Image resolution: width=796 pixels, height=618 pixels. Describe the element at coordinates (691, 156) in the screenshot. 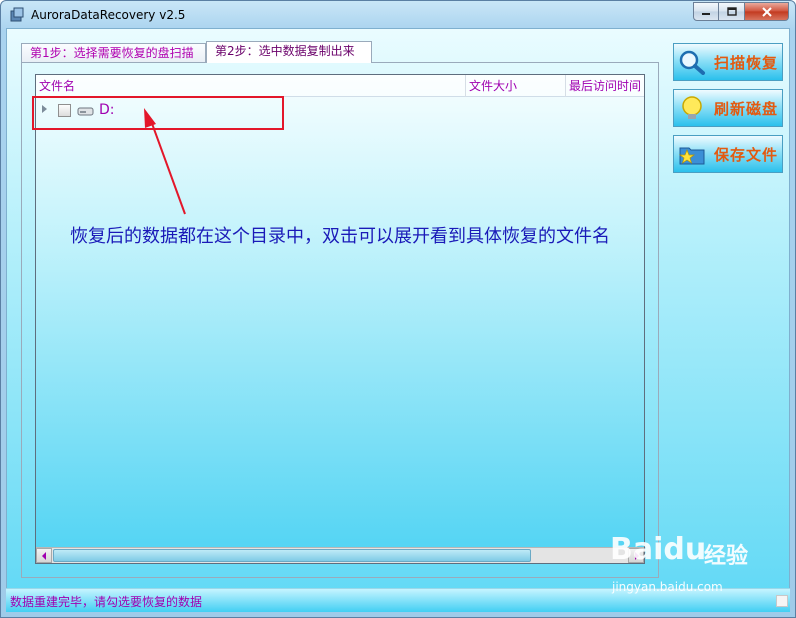

I see `folder-star-icon` at that location.